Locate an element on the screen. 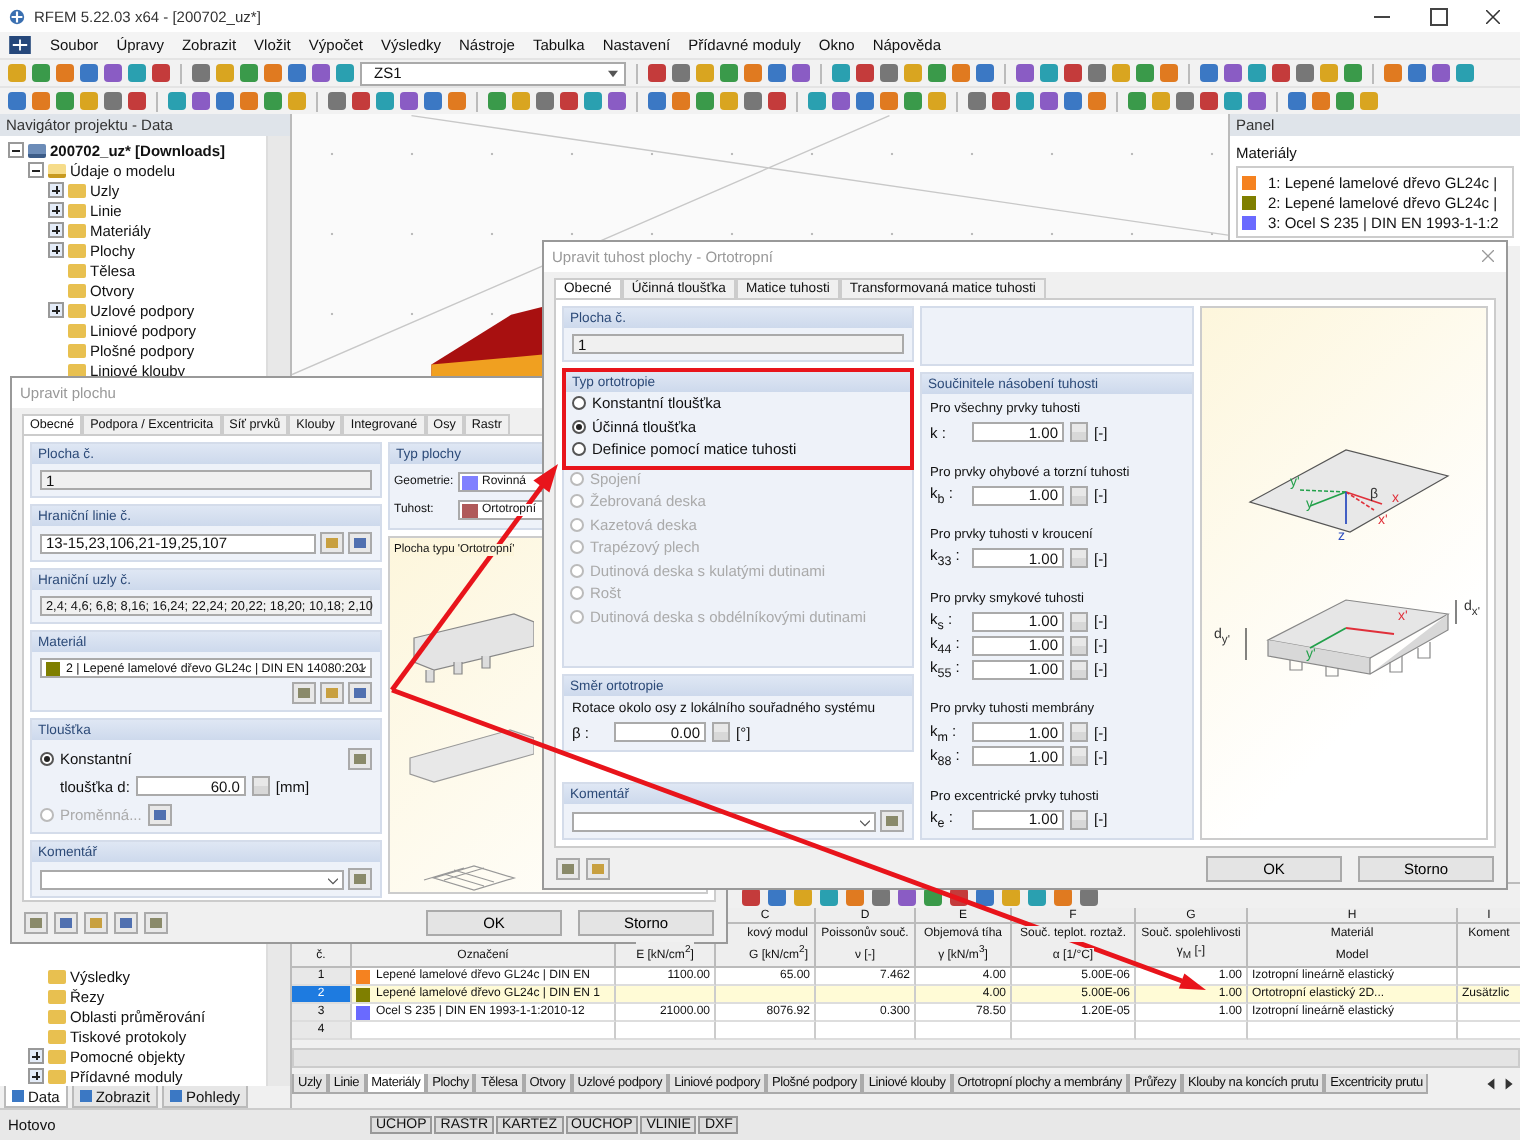 The height and width of the screenshot is (1140, 1520). settings-icon is located at coordinates (156, 922).